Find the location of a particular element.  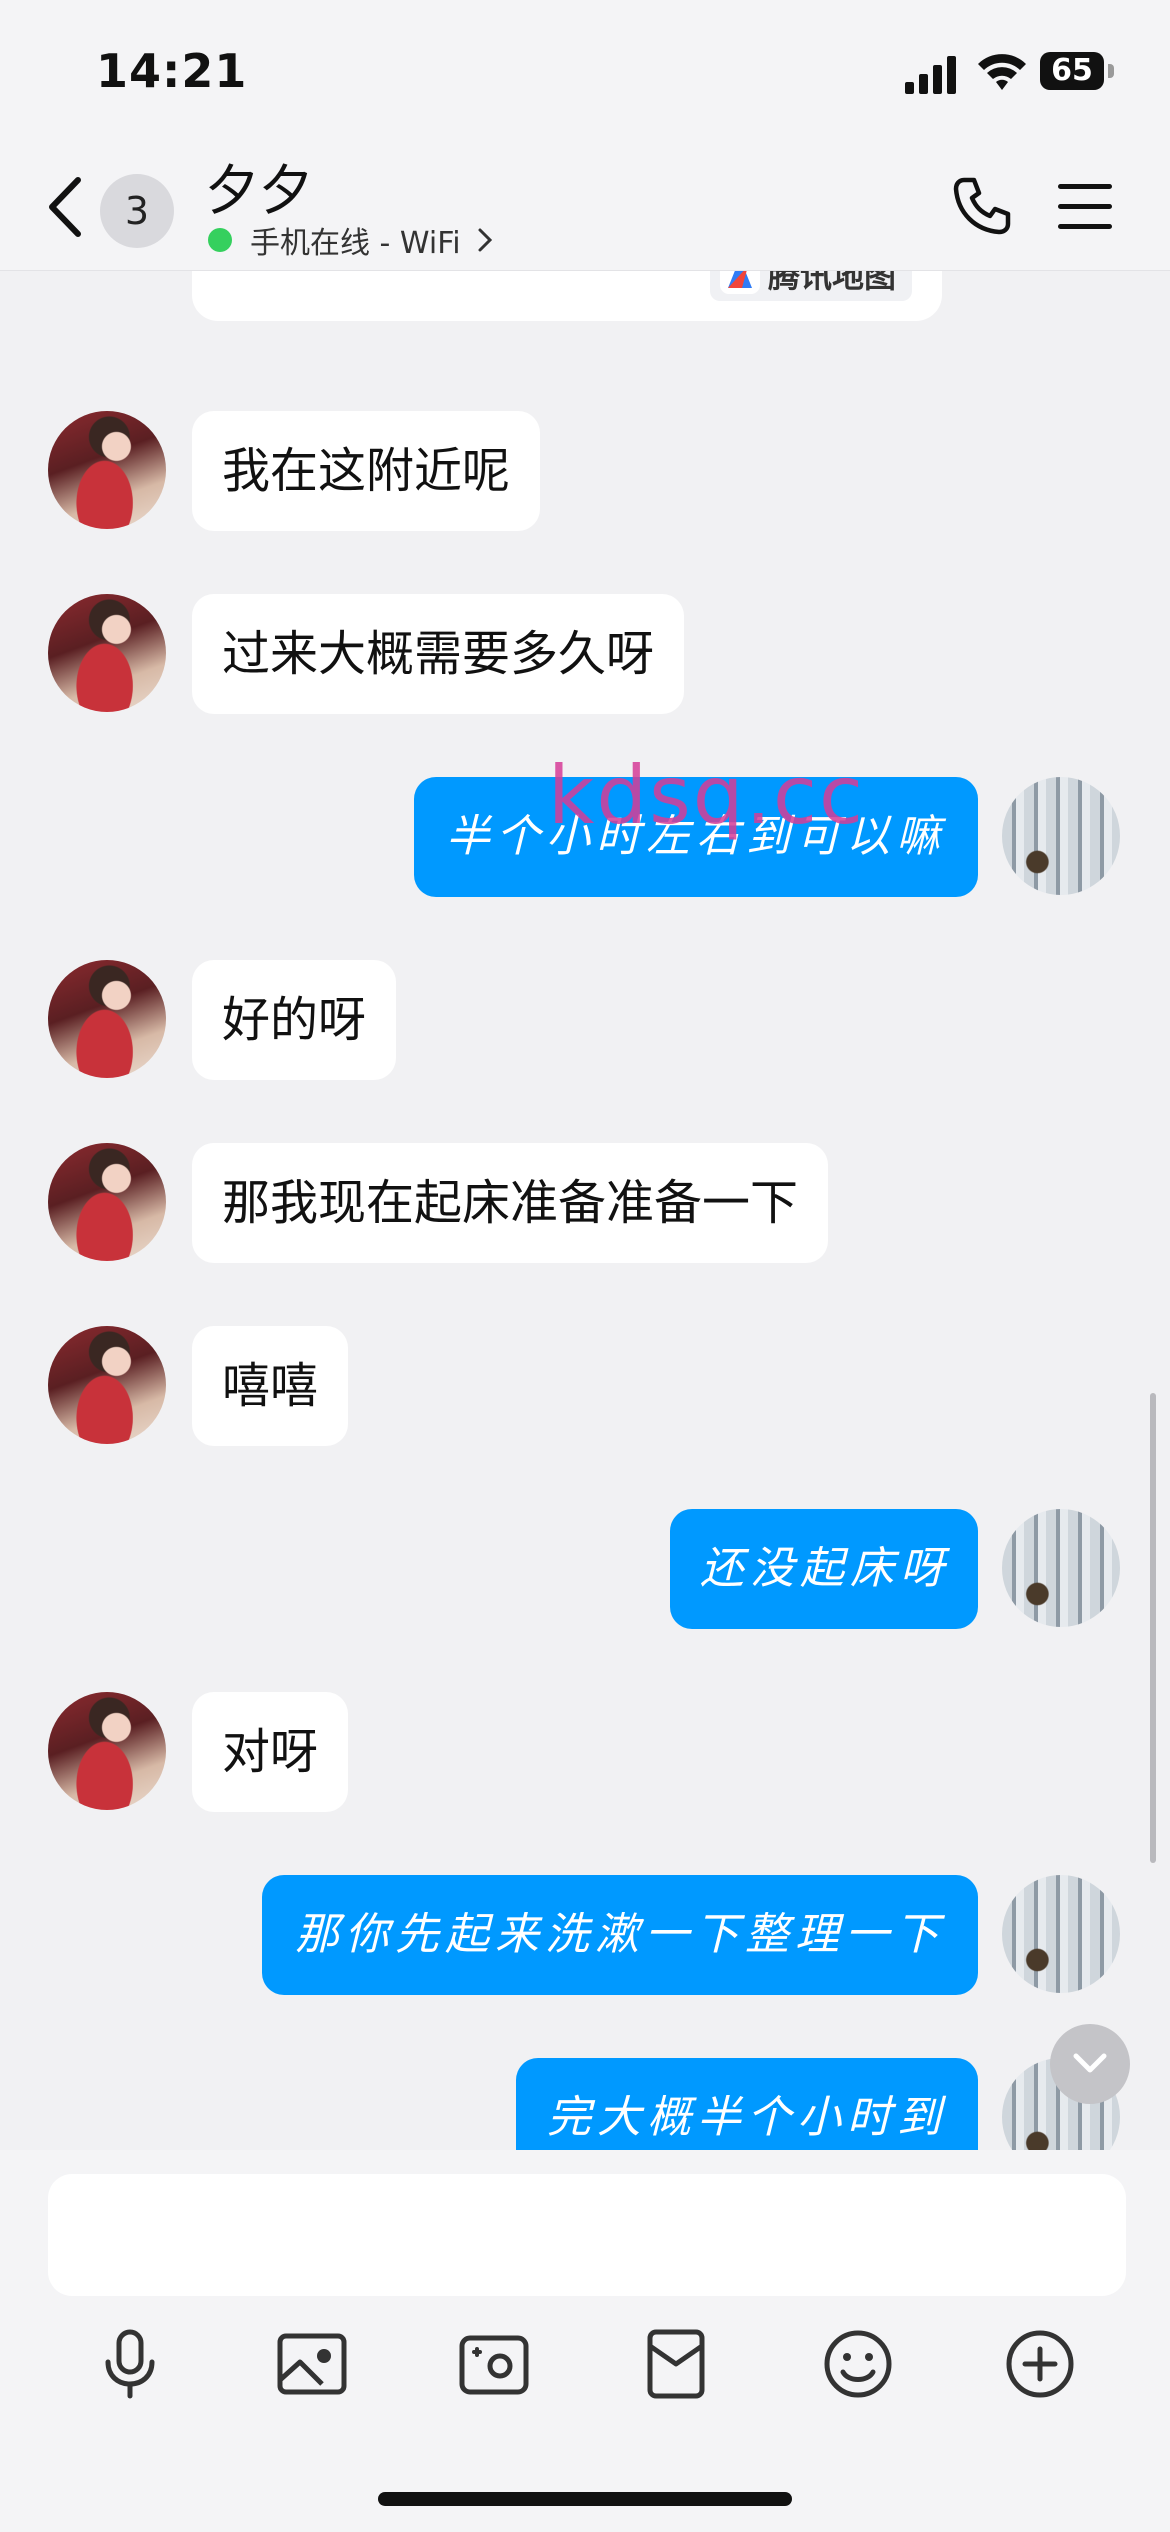

status-bar: 14:21 65 is located at coordinates (585, 70).